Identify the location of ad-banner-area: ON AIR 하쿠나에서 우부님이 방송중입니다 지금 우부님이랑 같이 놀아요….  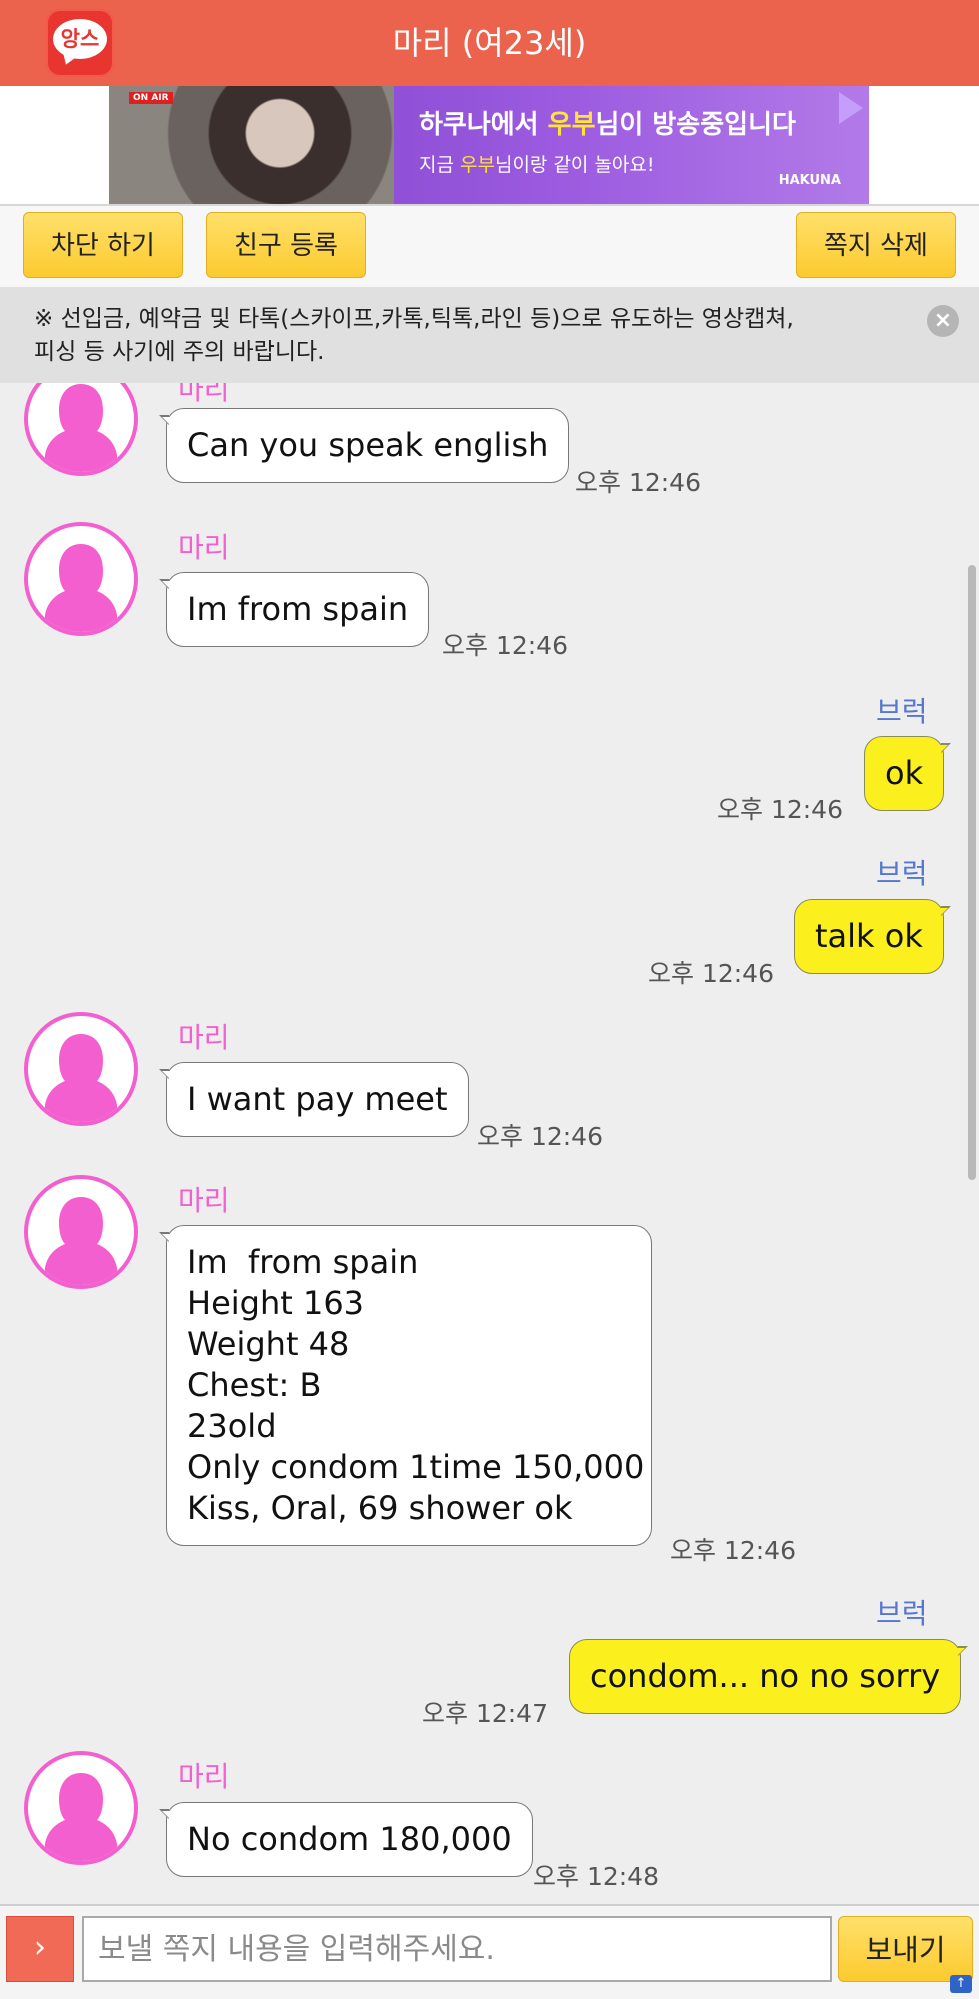
(489, 145).